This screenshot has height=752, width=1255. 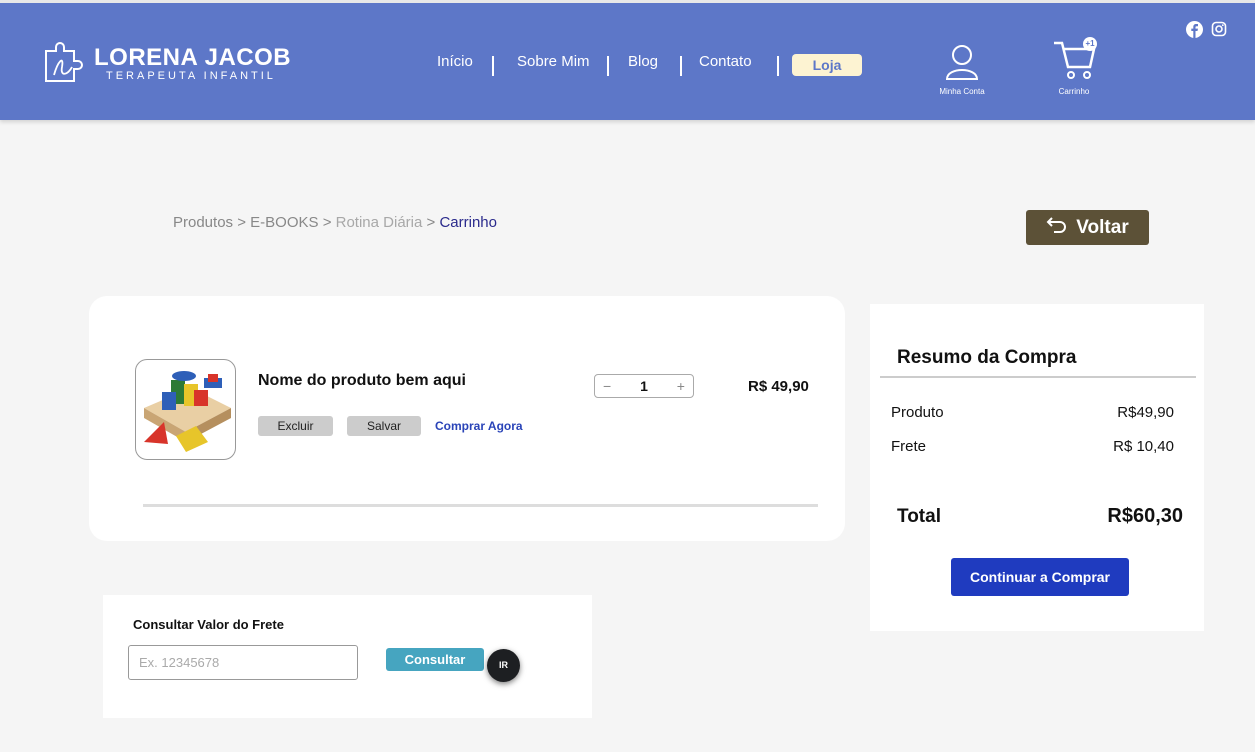 What do you see at coordinates (827, 65) in the screenshot?
I see `nav-shop: Loja` at bounding box center [827, 65].